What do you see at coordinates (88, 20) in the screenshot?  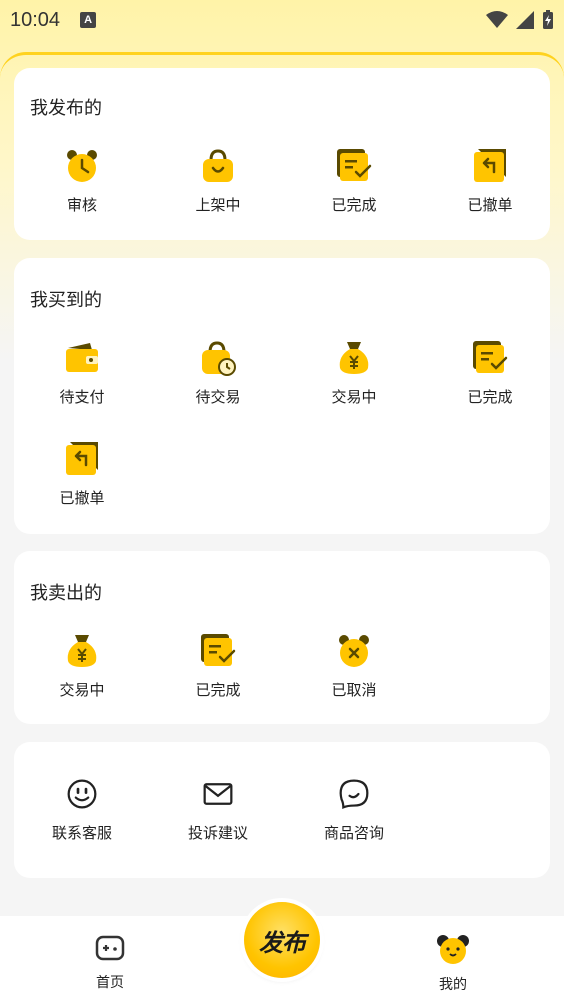 I see `notification-a-icon: A` at bounding box center [88, 20].